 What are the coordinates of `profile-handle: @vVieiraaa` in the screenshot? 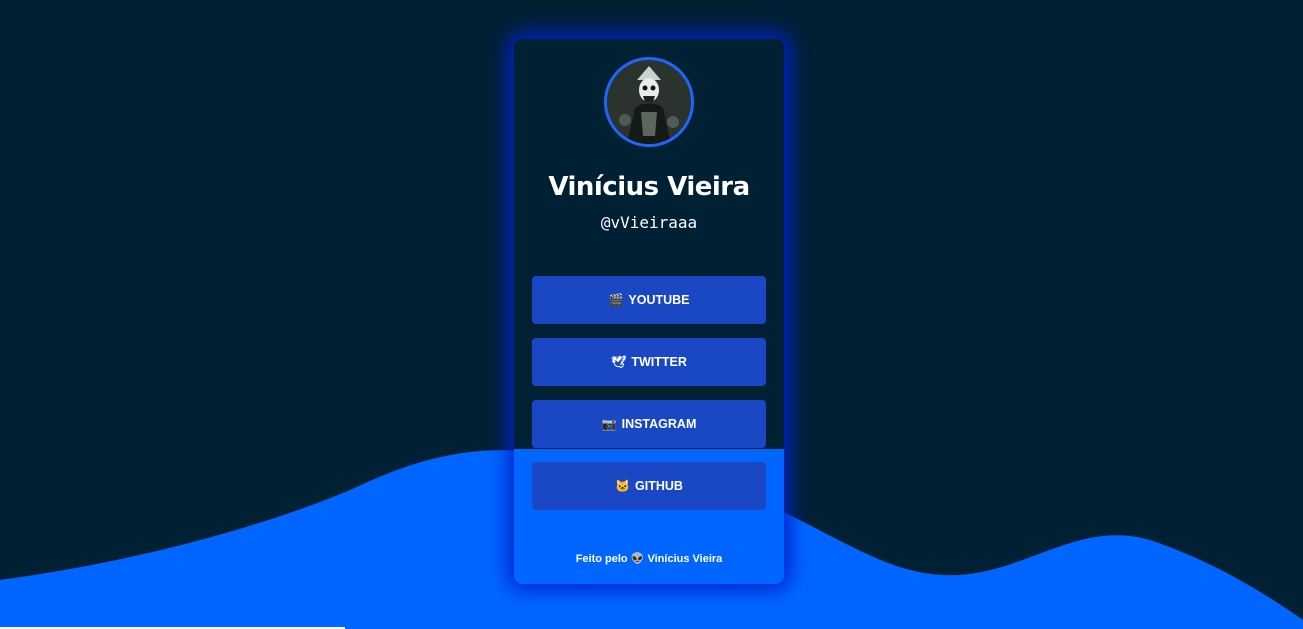 It's located at (649, 222).